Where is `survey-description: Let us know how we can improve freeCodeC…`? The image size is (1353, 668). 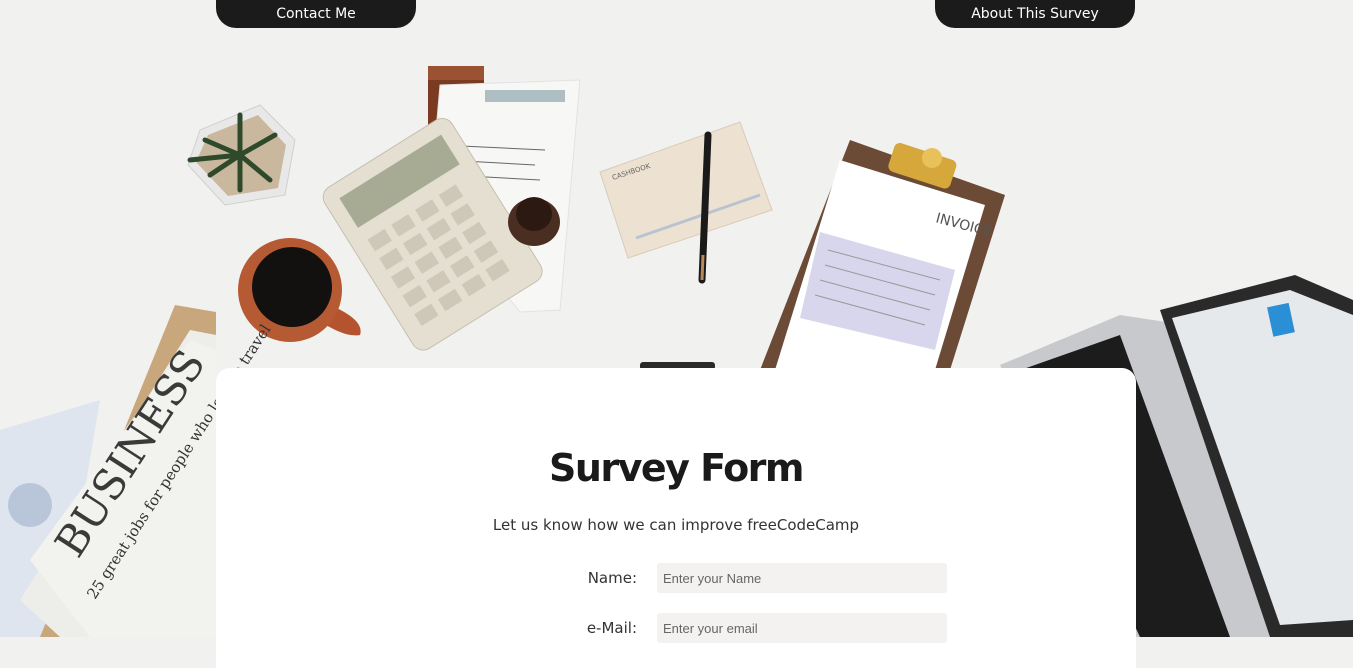 survey-description: Let us know how we can improve freeCodeC… is located at coordinates (676, 525).